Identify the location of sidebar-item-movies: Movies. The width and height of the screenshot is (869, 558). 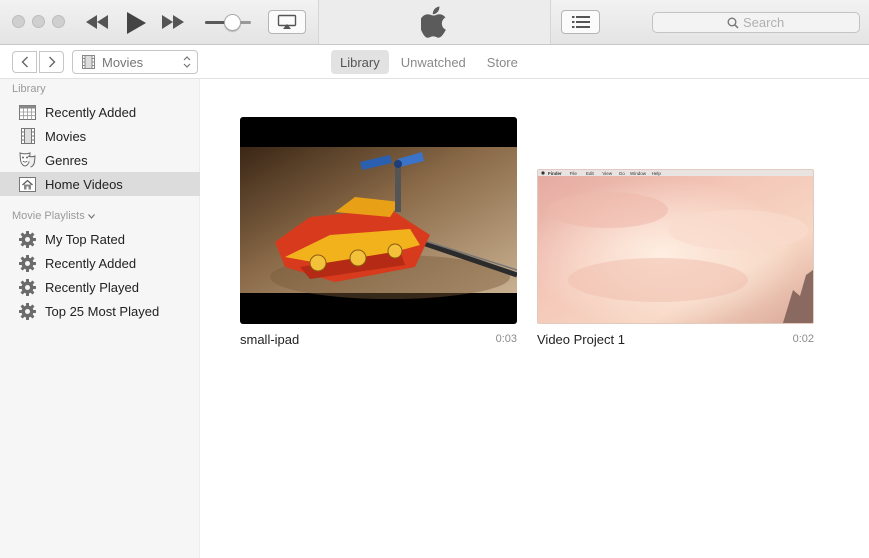
(100, 136).